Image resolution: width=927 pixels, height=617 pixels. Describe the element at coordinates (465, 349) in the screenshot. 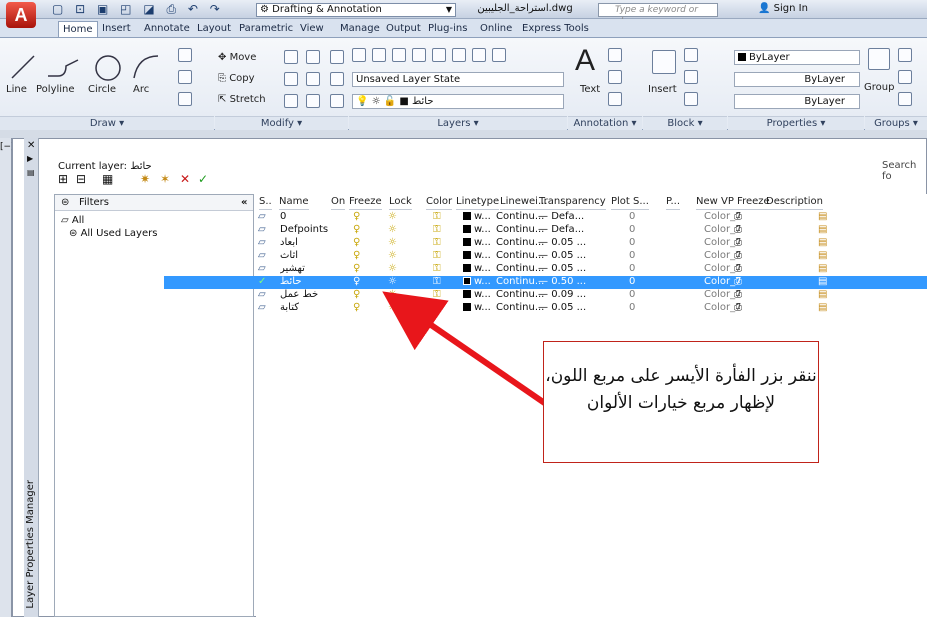

I see `annotation-arrow` at that location.